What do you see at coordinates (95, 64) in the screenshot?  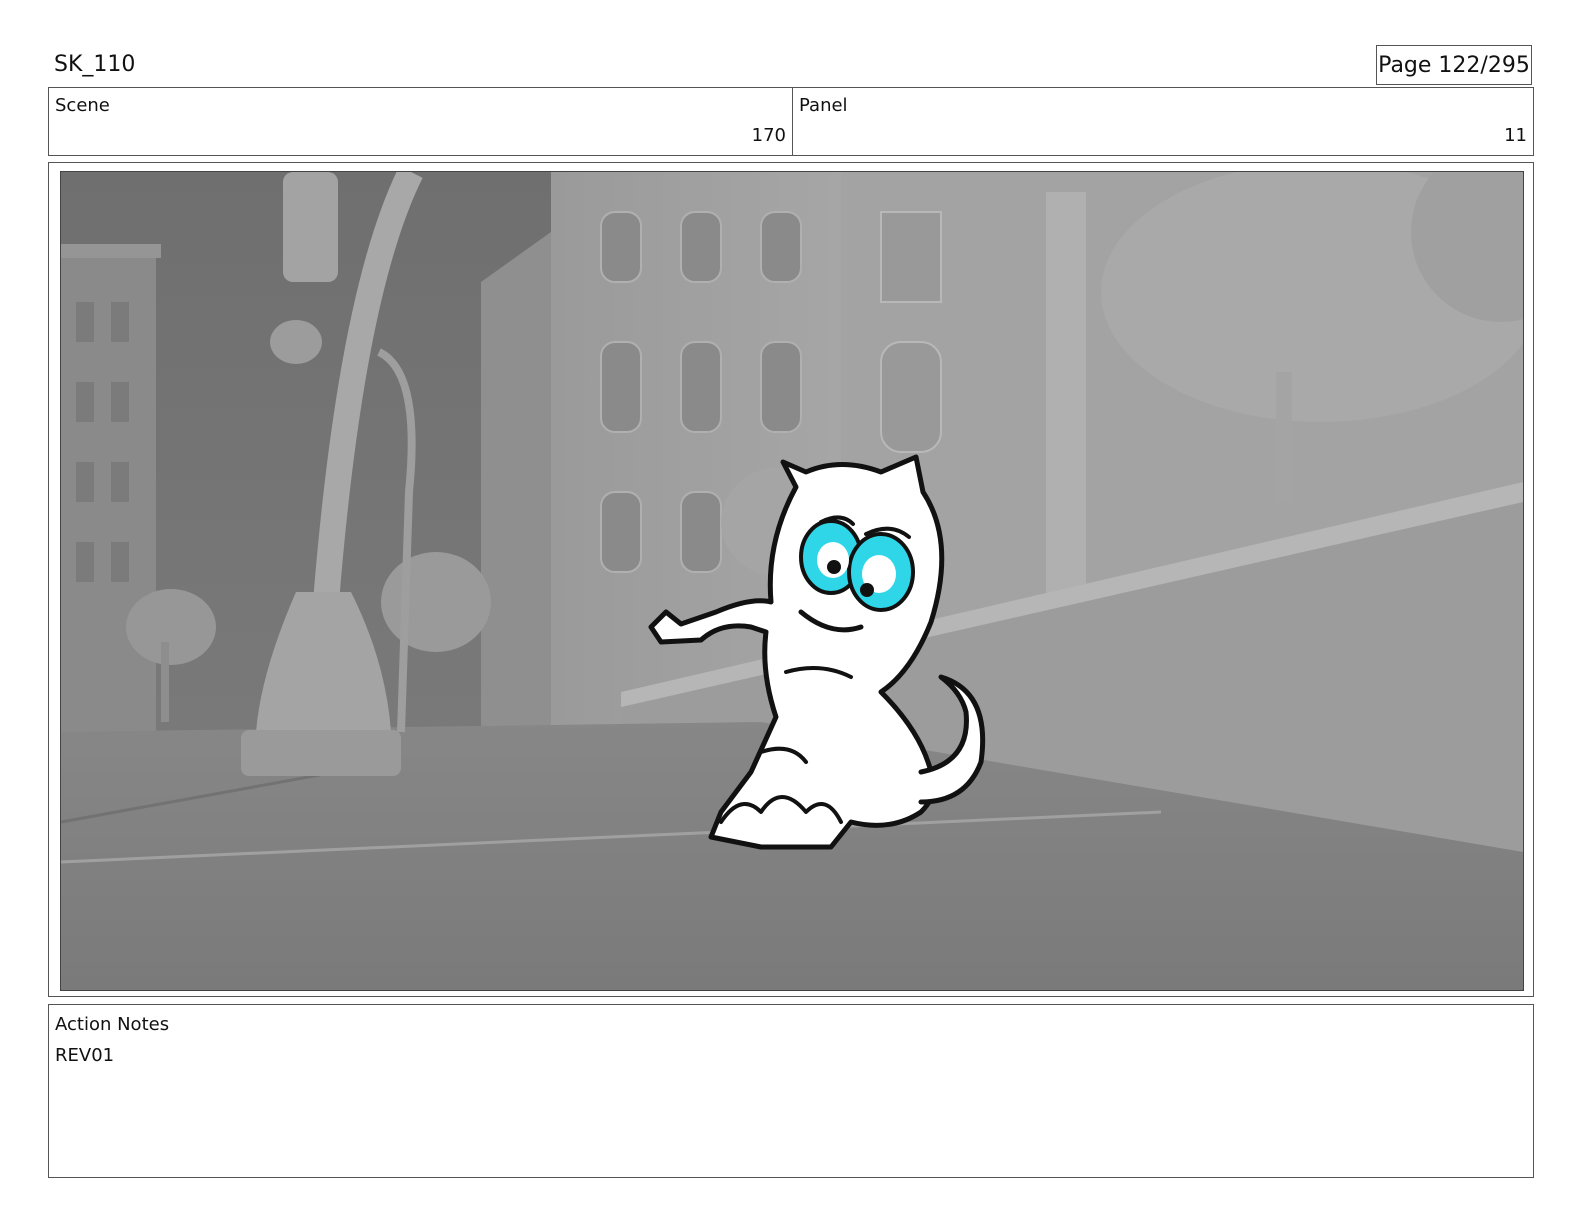 I see `sequence-title: SK_110` at bounding box center [95, 64].